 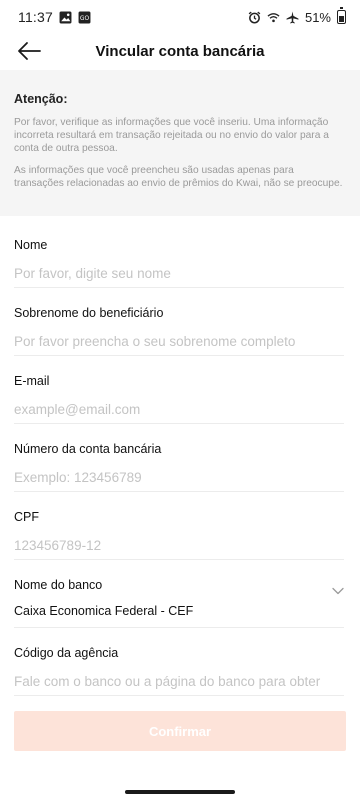 I want to click on battery-percentage: 51%, so click(x=317, y=17).